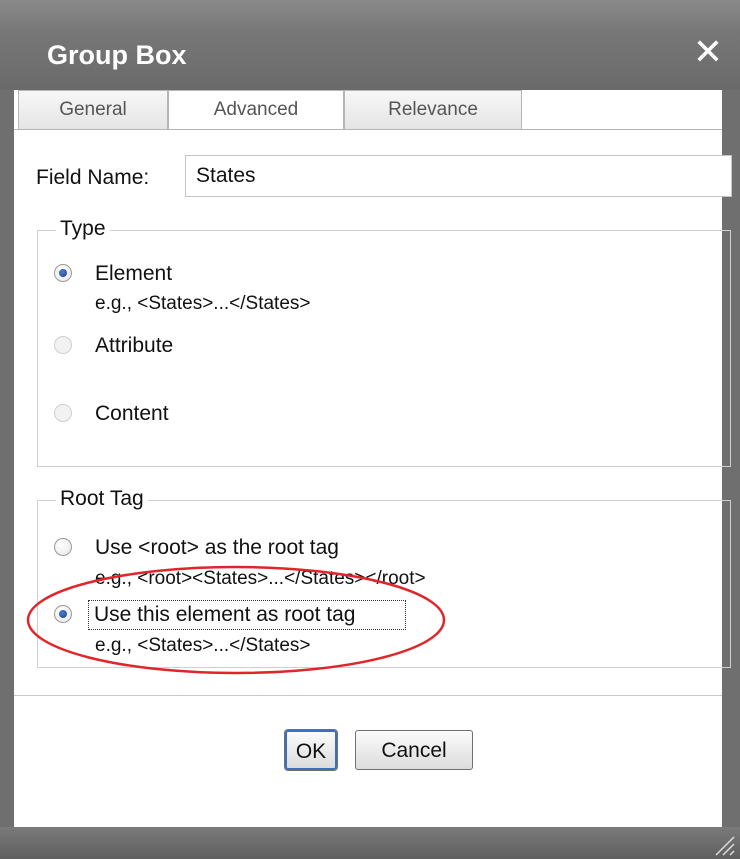 This screenshot has height=859, width=740. I want to click on dialog-frame-left, so click(7, 429).